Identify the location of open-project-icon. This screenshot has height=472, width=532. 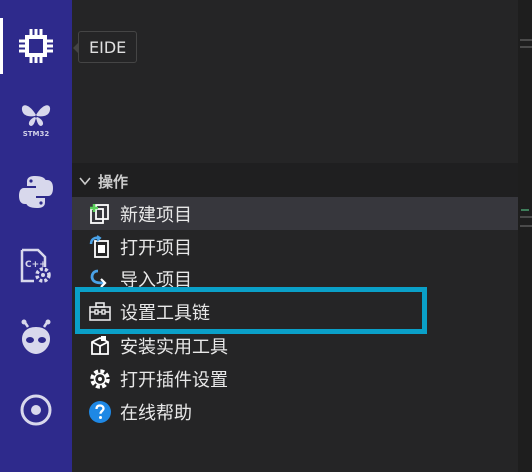
(100, 246).